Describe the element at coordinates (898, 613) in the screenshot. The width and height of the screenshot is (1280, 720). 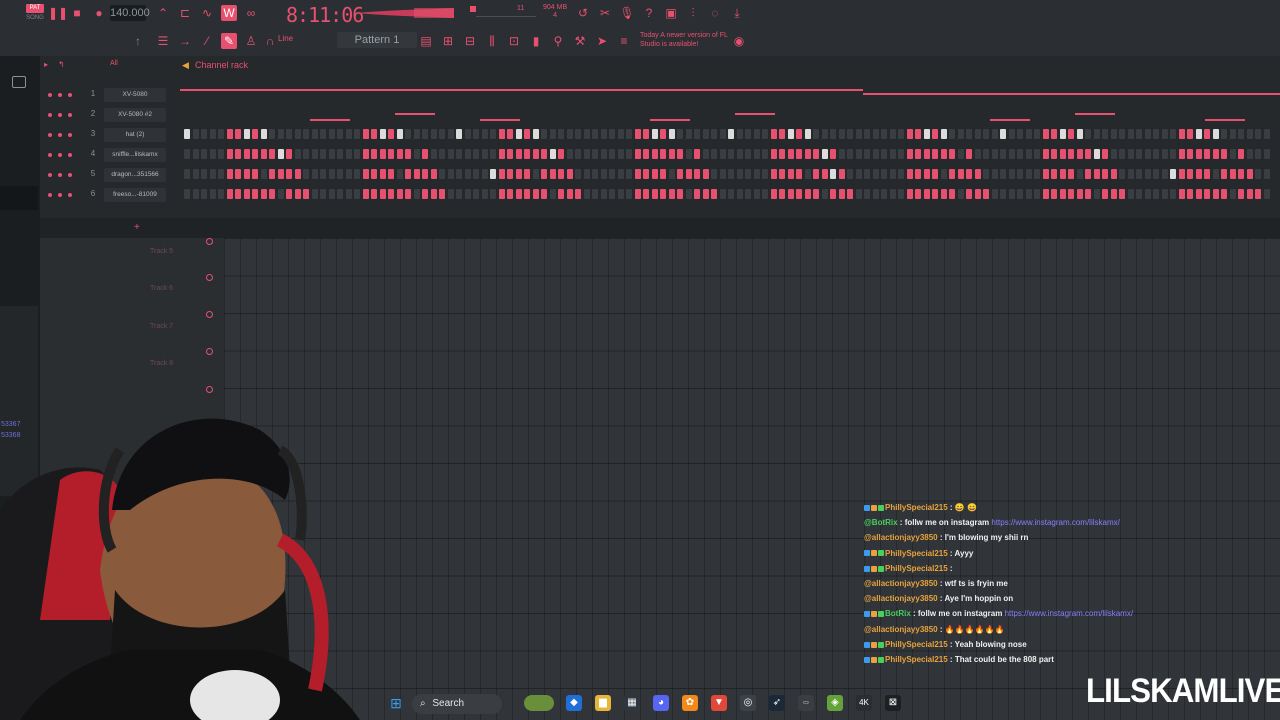
I see `chat-username: BotRix` at that location.